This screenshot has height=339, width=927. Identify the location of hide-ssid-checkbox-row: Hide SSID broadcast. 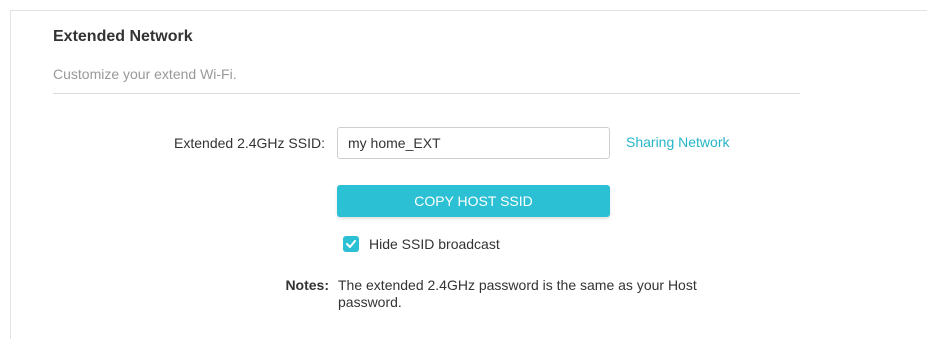
(421, 244).